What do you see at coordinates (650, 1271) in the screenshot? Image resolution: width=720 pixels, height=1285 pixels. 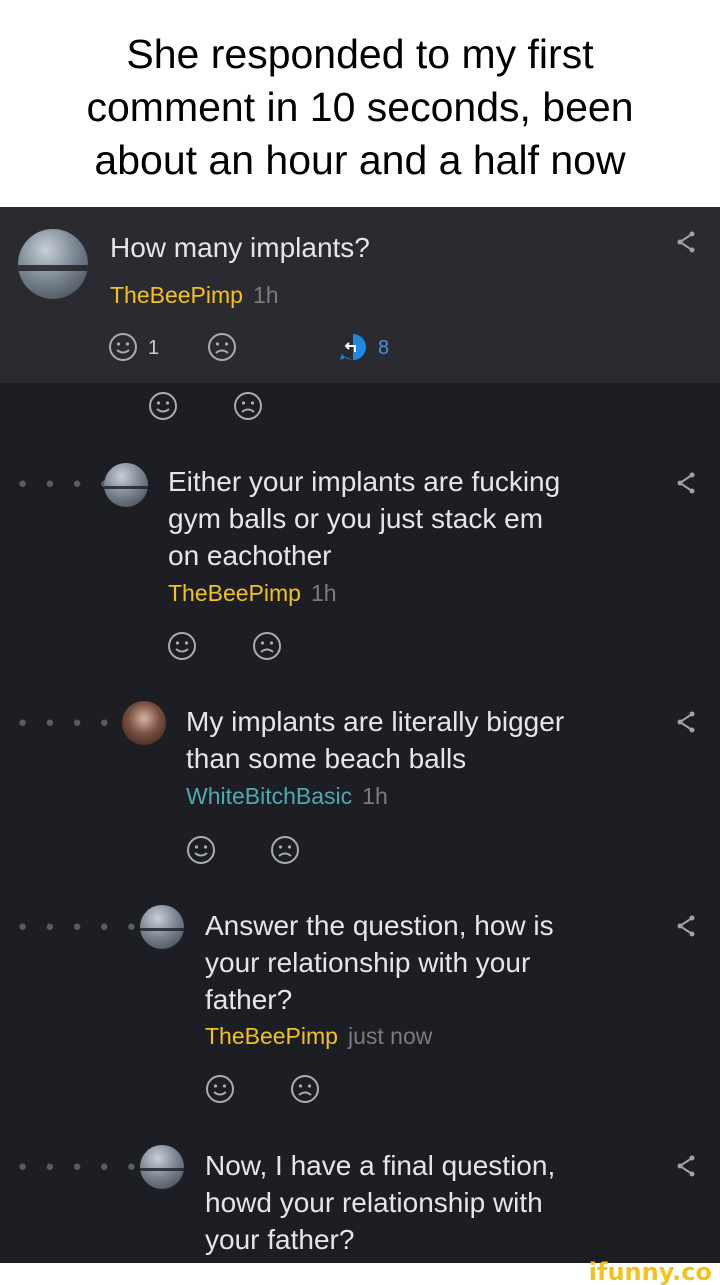 I see `ifunny-watermark: ifunny.co` at bounding box center [650, 1271].